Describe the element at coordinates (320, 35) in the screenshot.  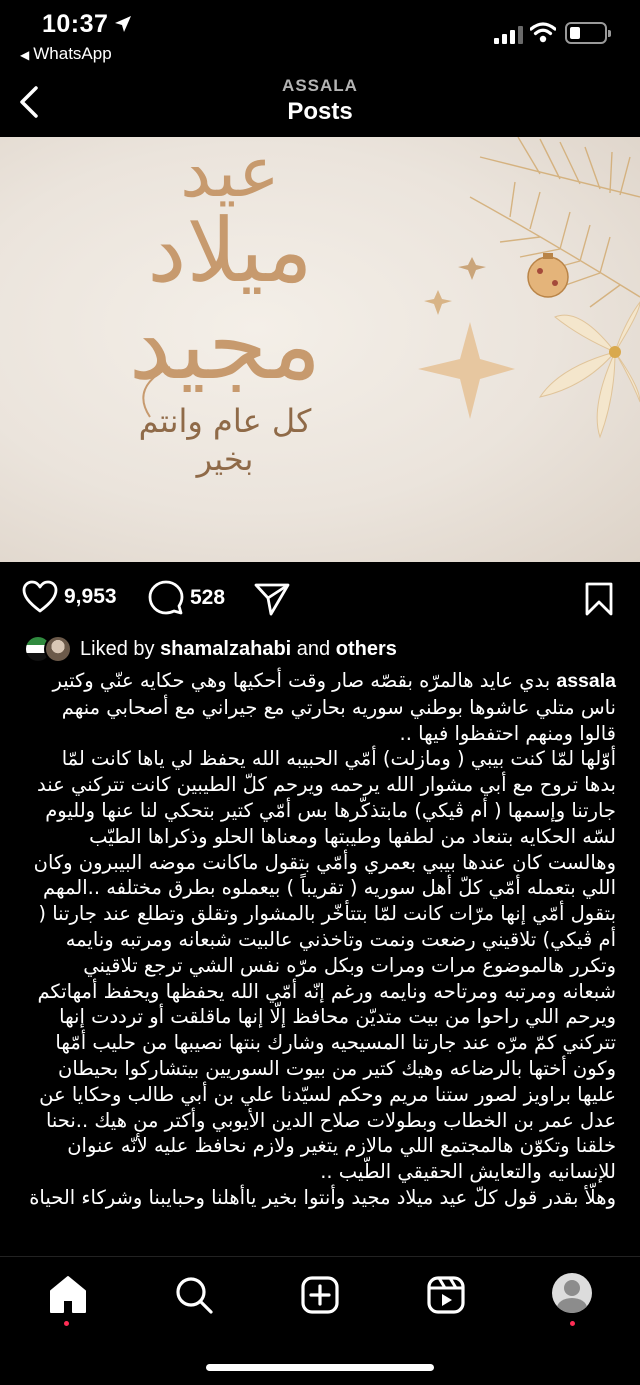
I see `status-bar: 10:37 ◀ WhatsApp` at that location.